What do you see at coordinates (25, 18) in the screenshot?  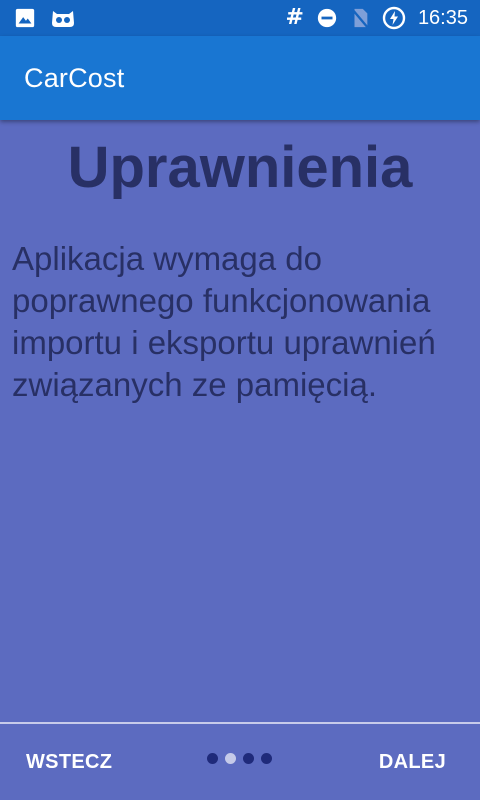 I see `image-icon` at bounding box center [25, 18].